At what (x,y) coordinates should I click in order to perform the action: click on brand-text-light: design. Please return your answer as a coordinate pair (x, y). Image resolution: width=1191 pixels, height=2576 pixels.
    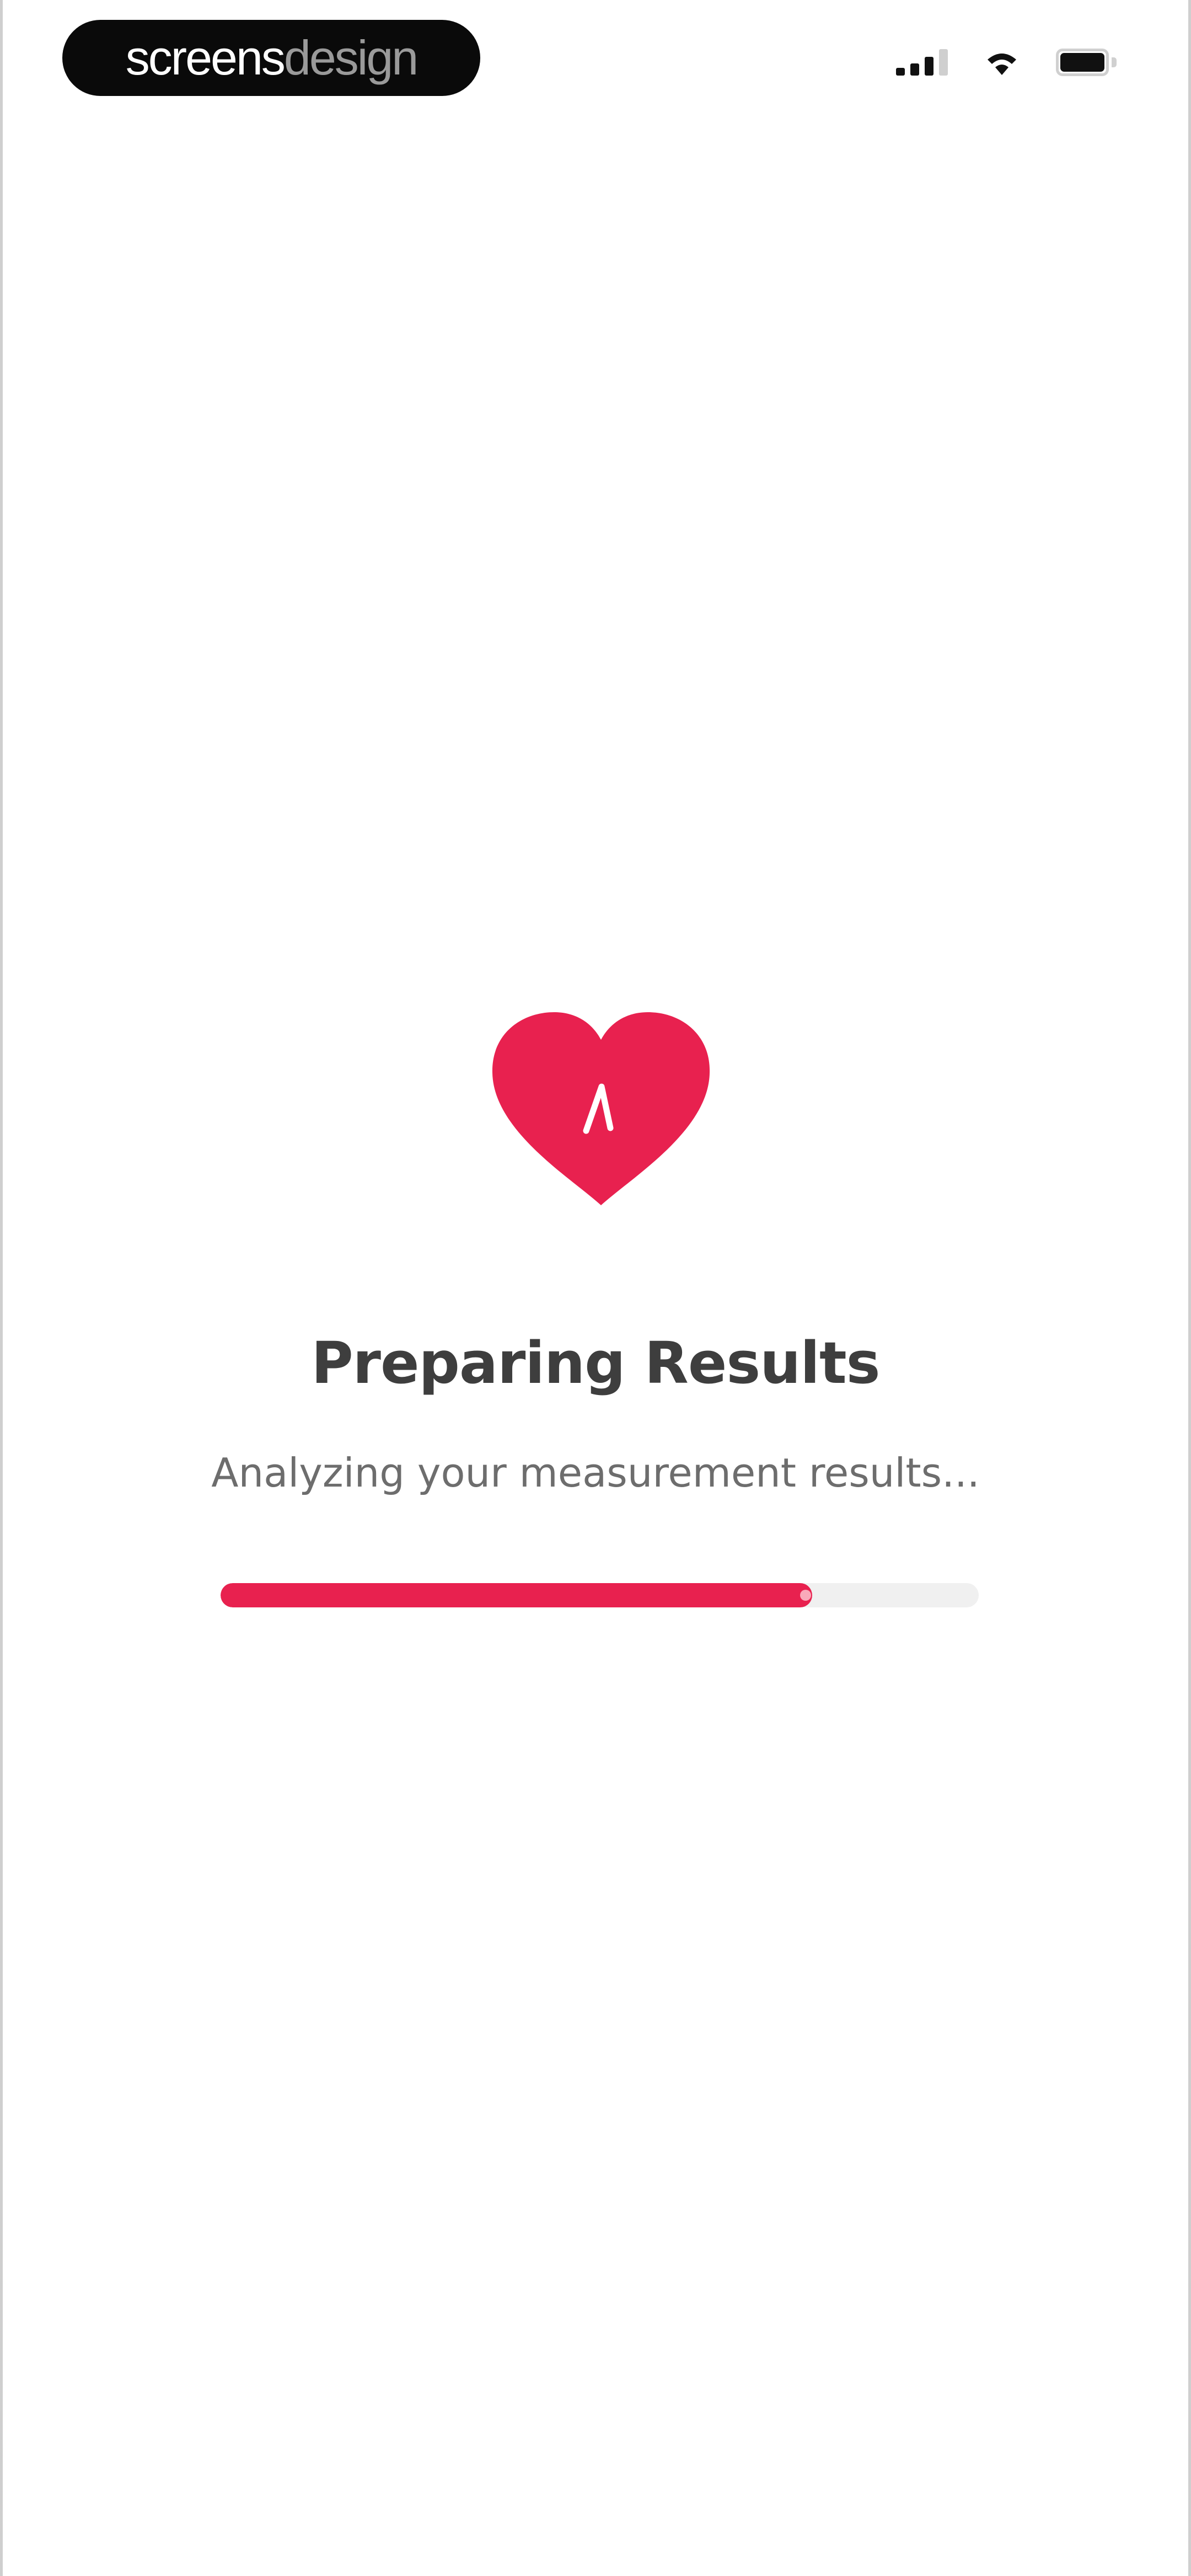
    Looking at the image, I should click on (351, 57).